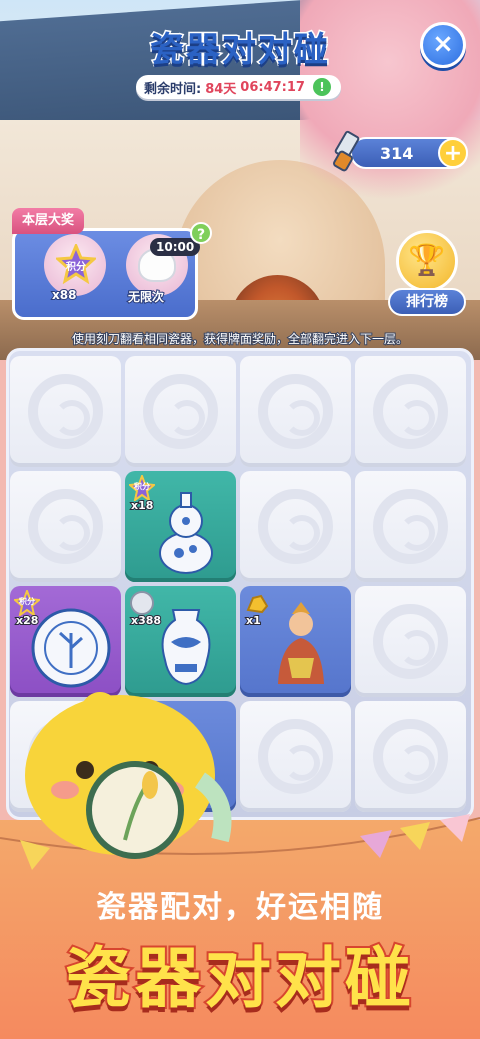  I want to click on points-star-icon: 积分, so click(76, 264).